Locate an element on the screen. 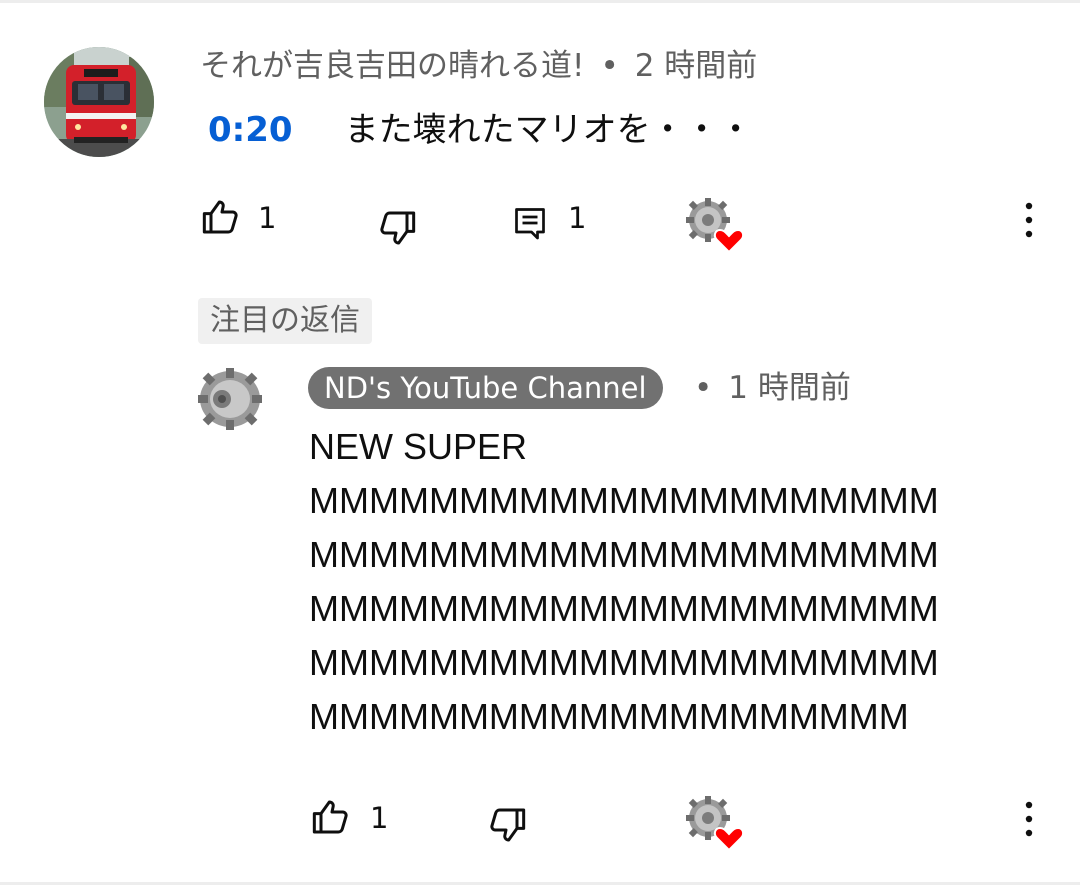 This screenshot has width=1080, height=885. creator-heart-badge is located at coordinates (716, 226).